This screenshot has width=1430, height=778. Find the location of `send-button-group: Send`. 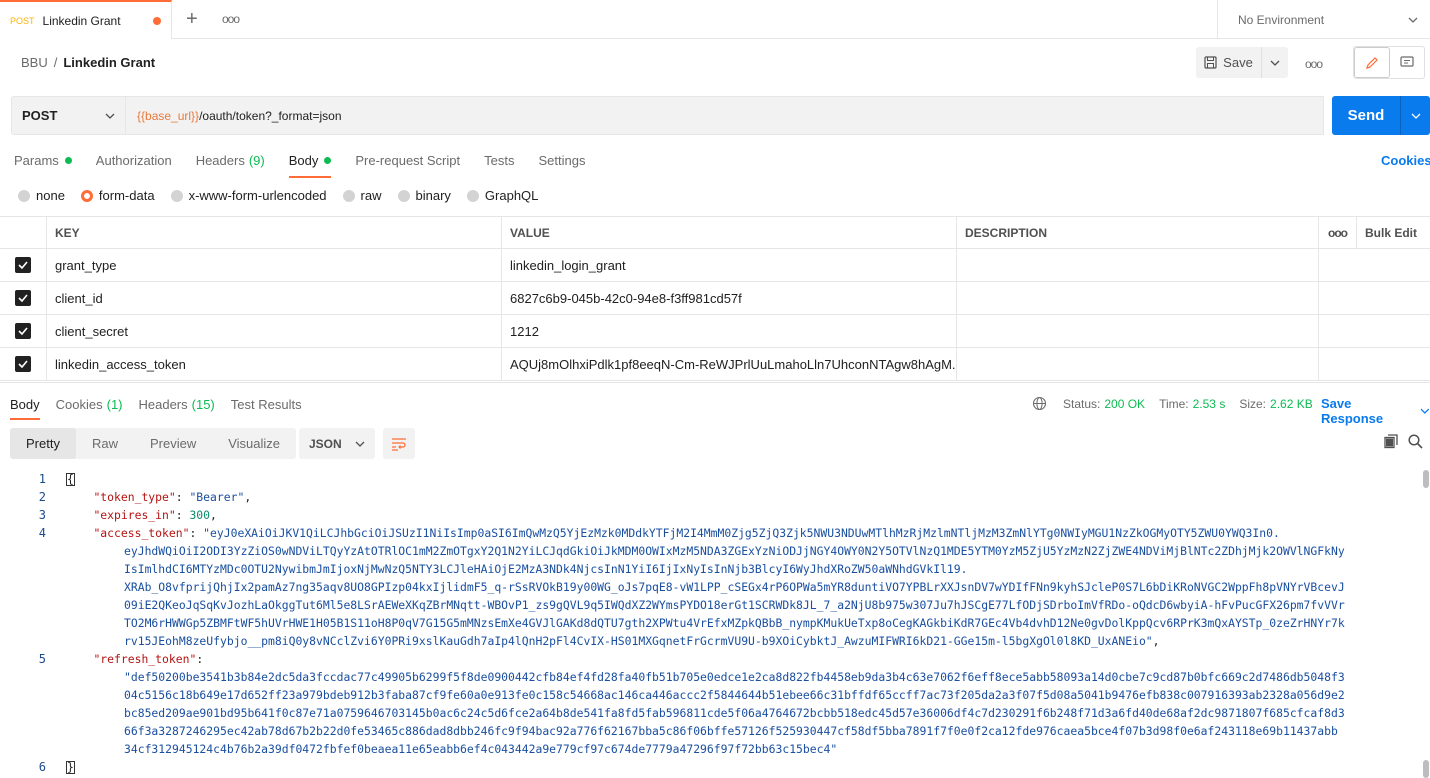

send-button-group: Send is located at coordinates (1381, 115).